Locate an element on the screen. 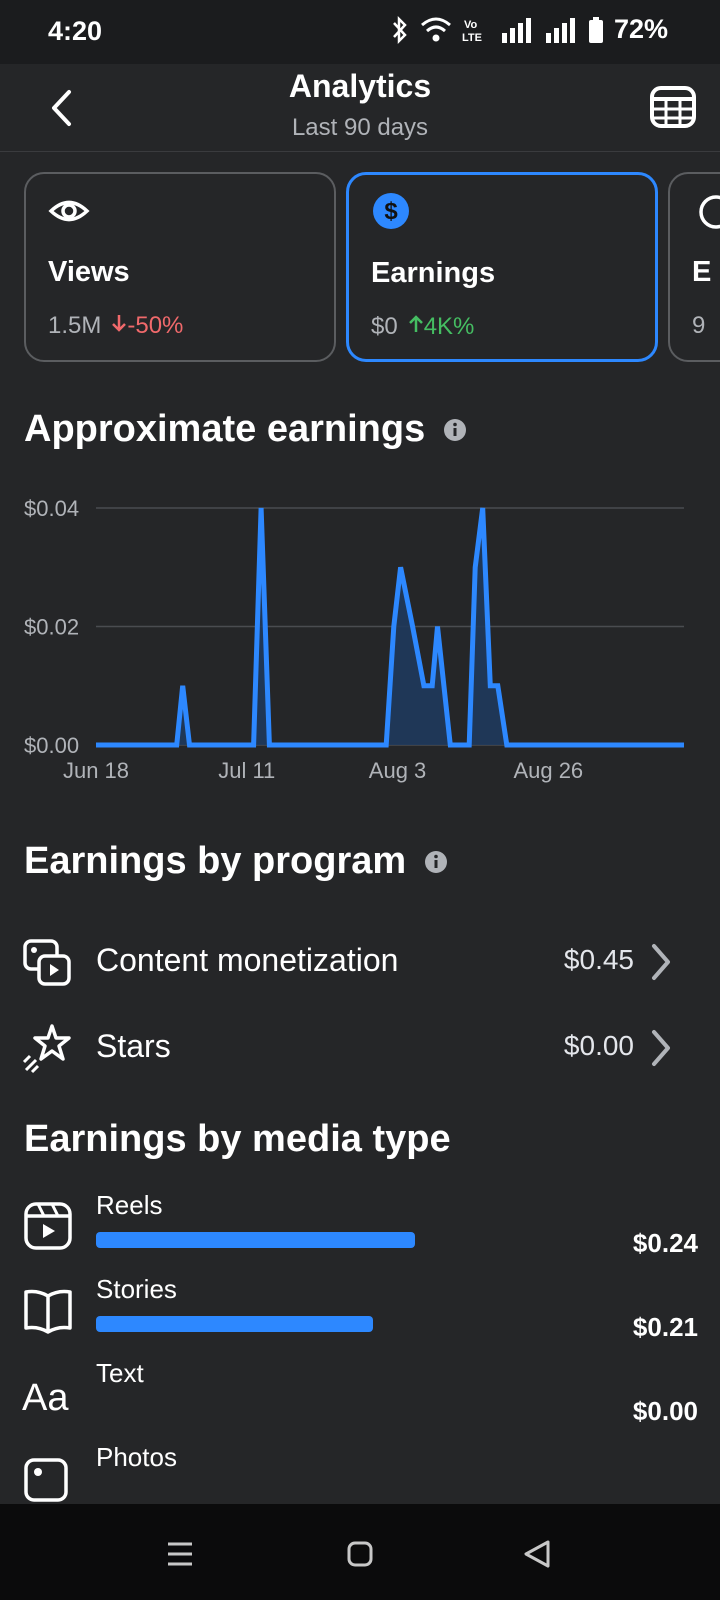  engagement-icon is located at coordinates (709, 212).